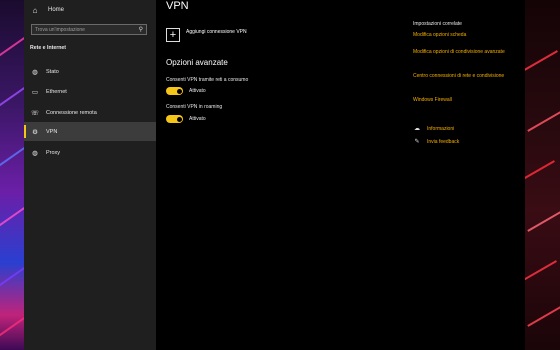 This screenshot has width=560, height=350. I want to click on sidebar-item-proxy: ◍ Proxy, so click(90, 152).